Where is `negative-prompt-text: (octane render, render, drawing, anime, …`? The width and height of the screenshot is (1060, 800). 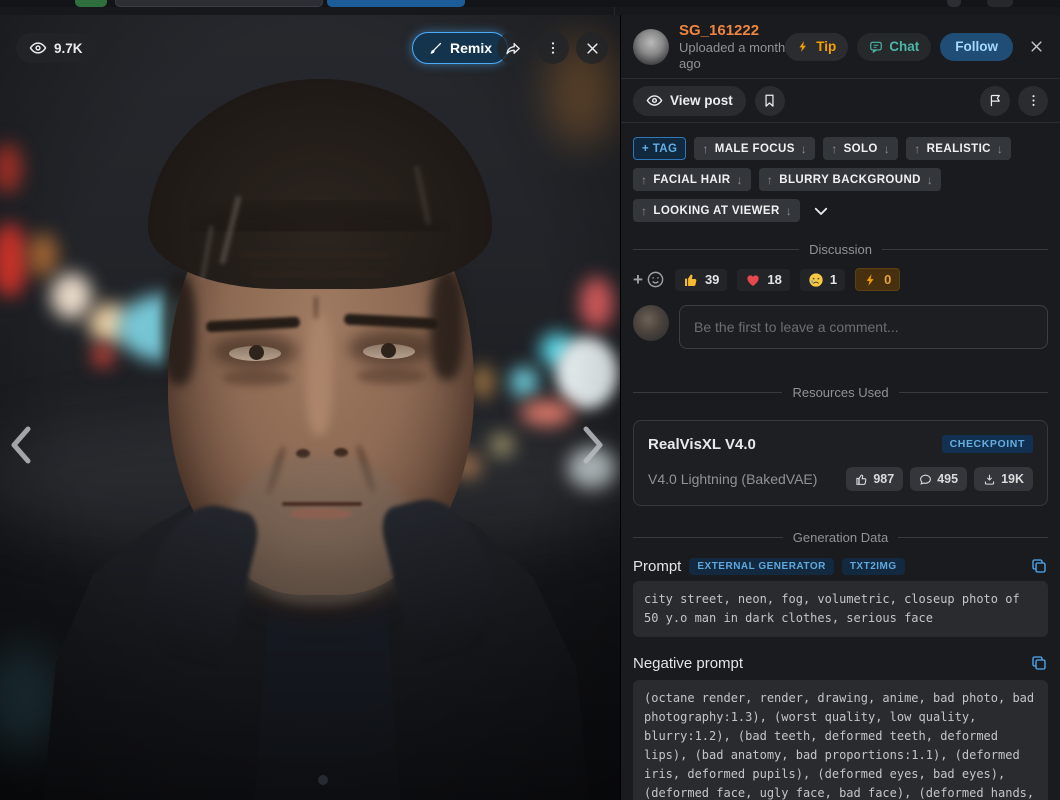
negative-prompt-text: (octane render, render, drawing, anime, … is located at coordinates (840, 740).